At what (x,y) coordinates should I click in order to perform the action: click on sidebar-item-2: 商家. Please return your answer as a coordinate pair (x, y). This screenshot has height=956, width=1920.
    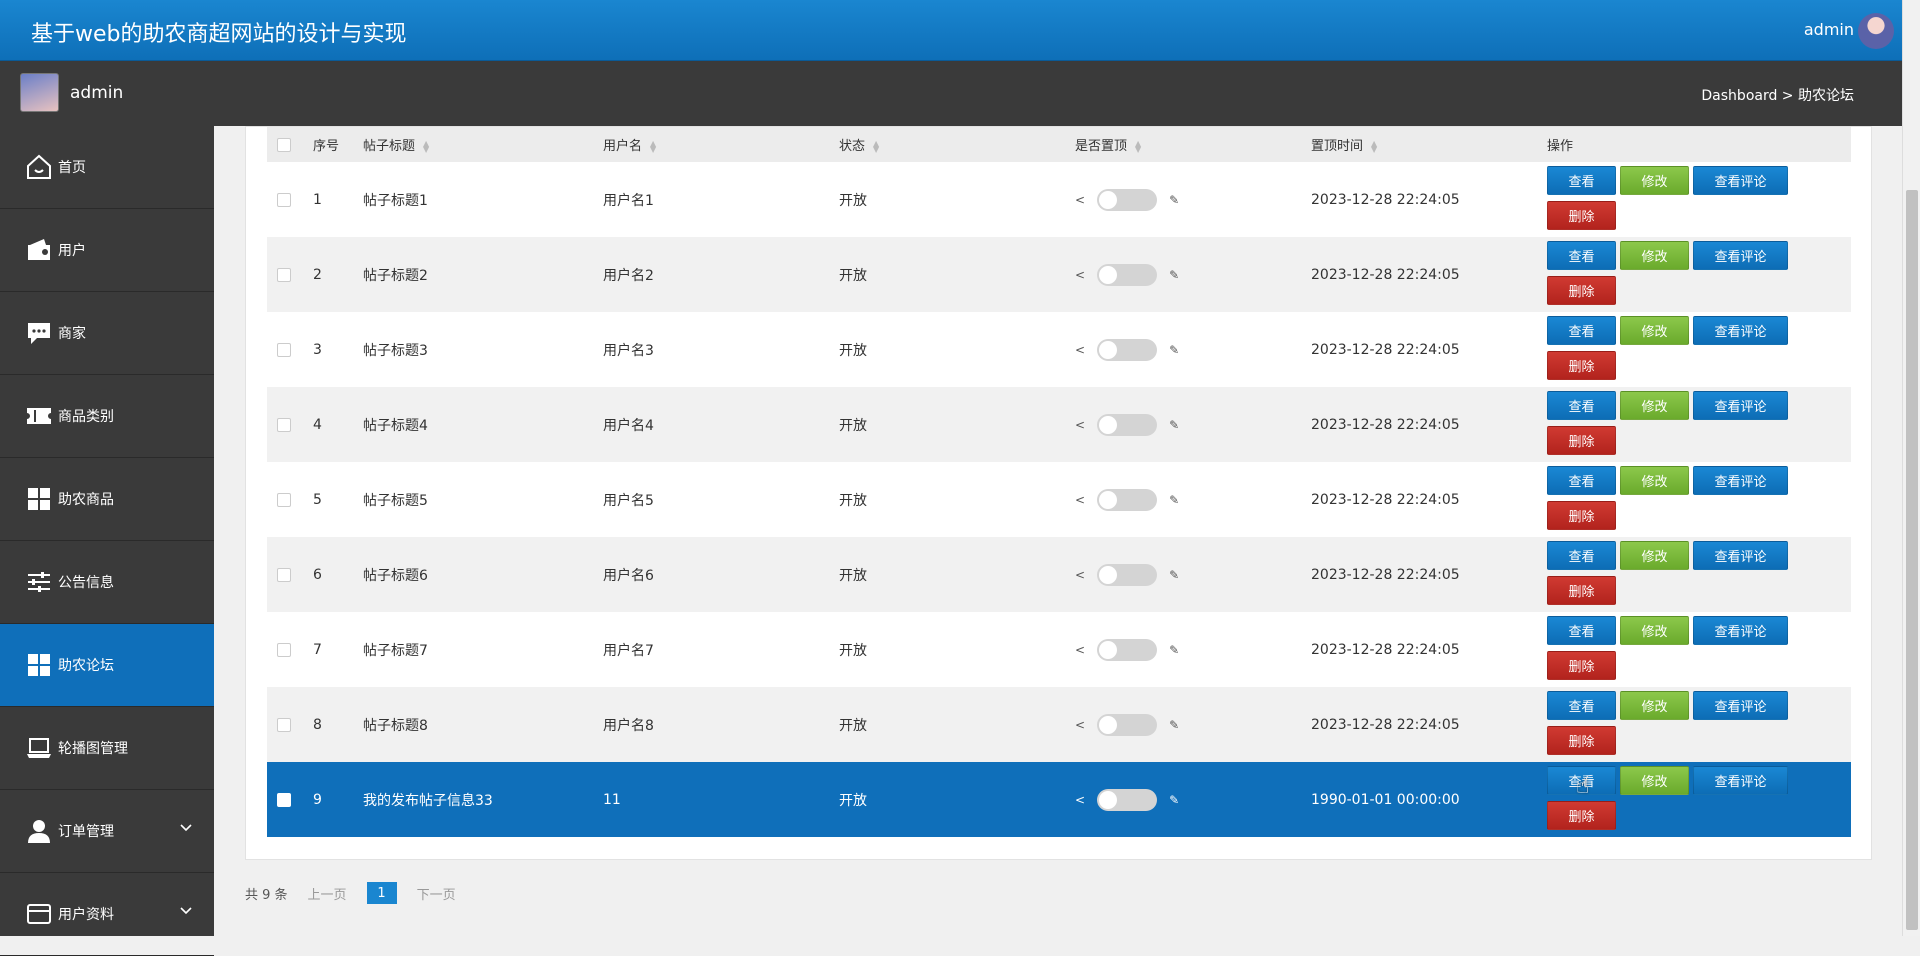
    Looking at the image, I should click on (107, 333).